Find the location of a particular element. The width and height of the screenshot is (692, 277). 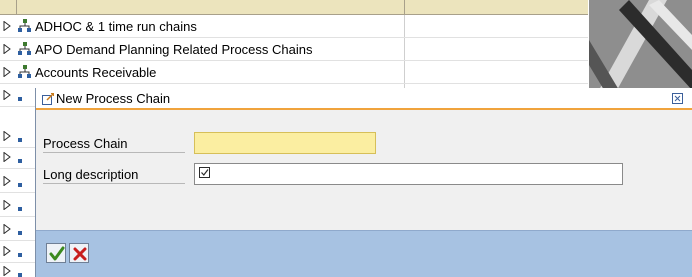

tree-item: ADHOC & 1 time run chains is located at coordinates (294, 26).